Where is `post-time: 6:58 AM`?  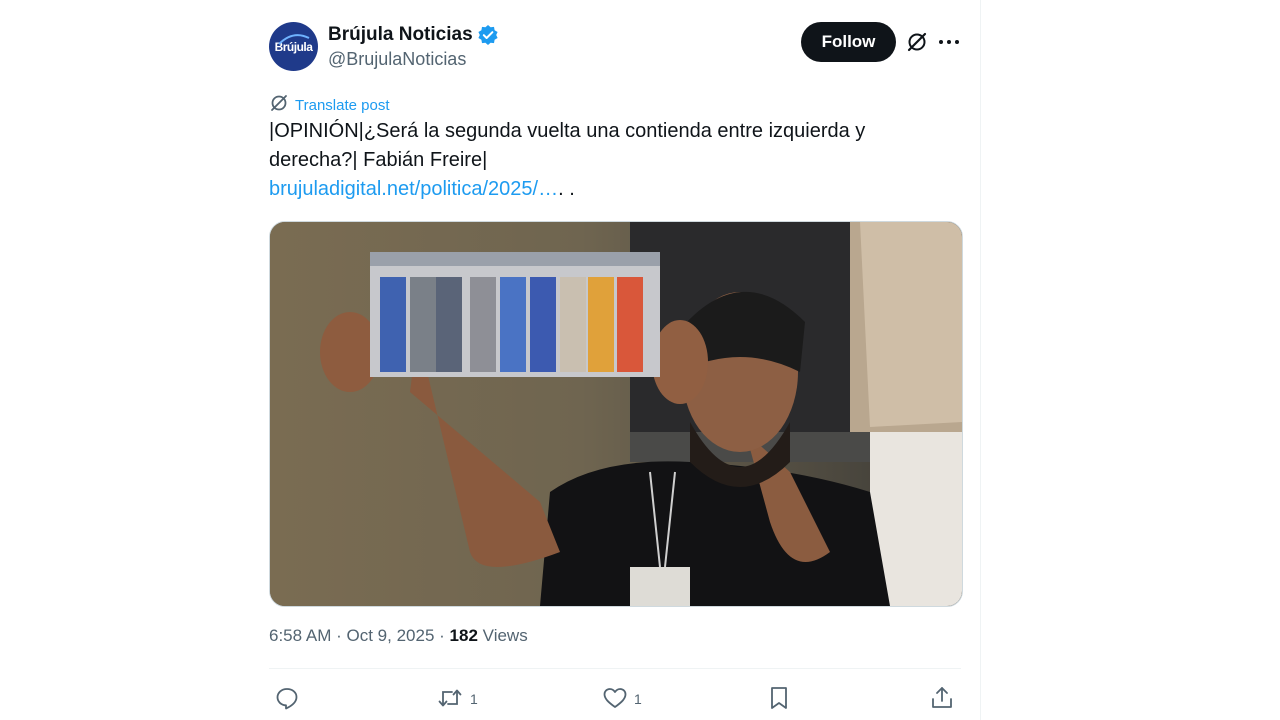
post-time: 6:58 AM is located at coordinates (300, 635).